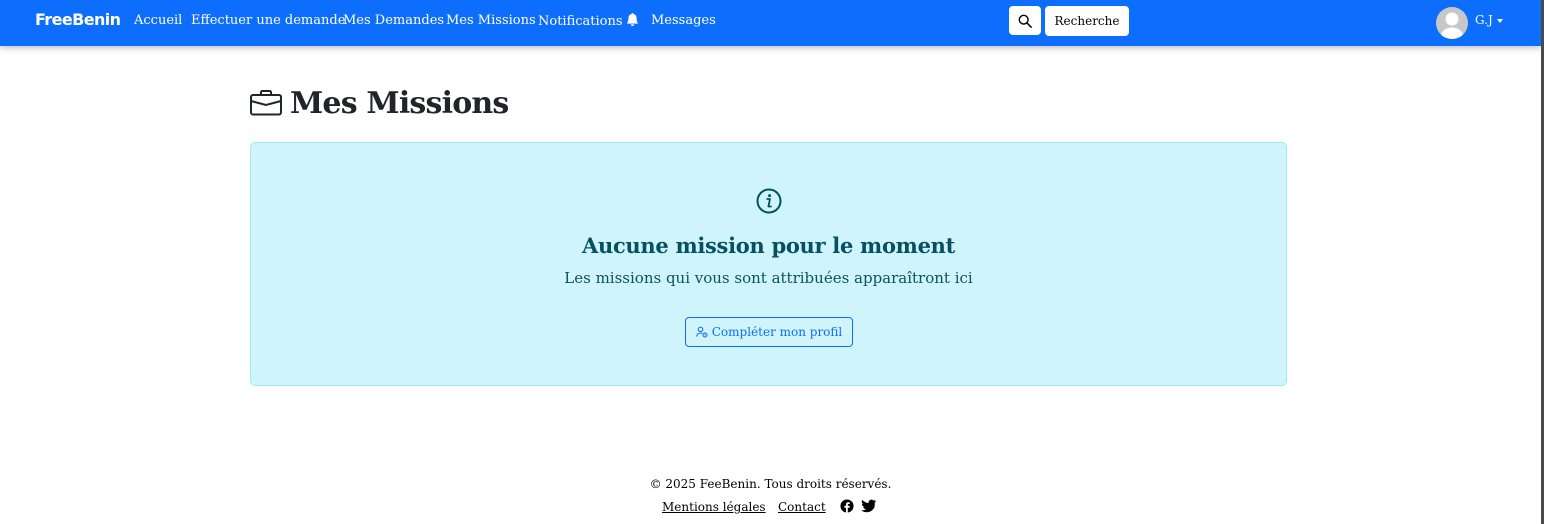 This screenshot has width=1544, height=524. I want to click on bell-icon, so click(632, 19).